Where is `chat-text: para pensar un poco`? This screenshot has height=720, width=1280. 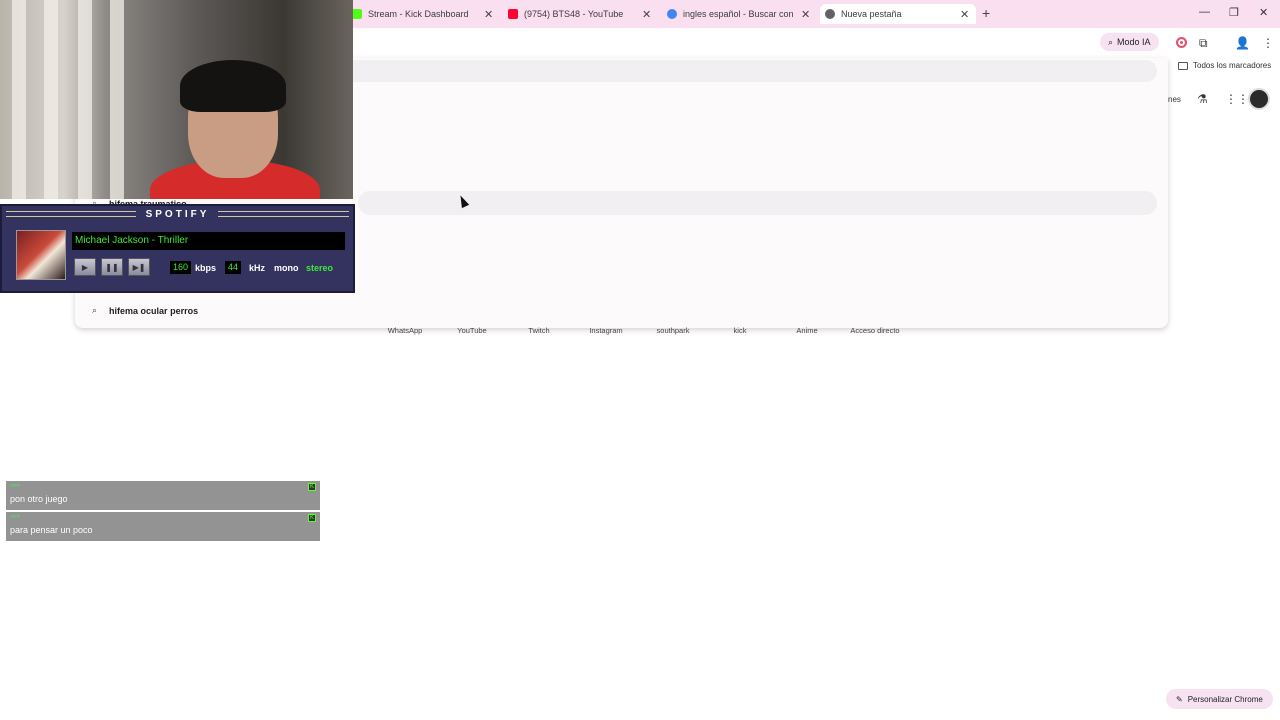
chat-text: para pensar un poco is located at coordinates (51, 530).